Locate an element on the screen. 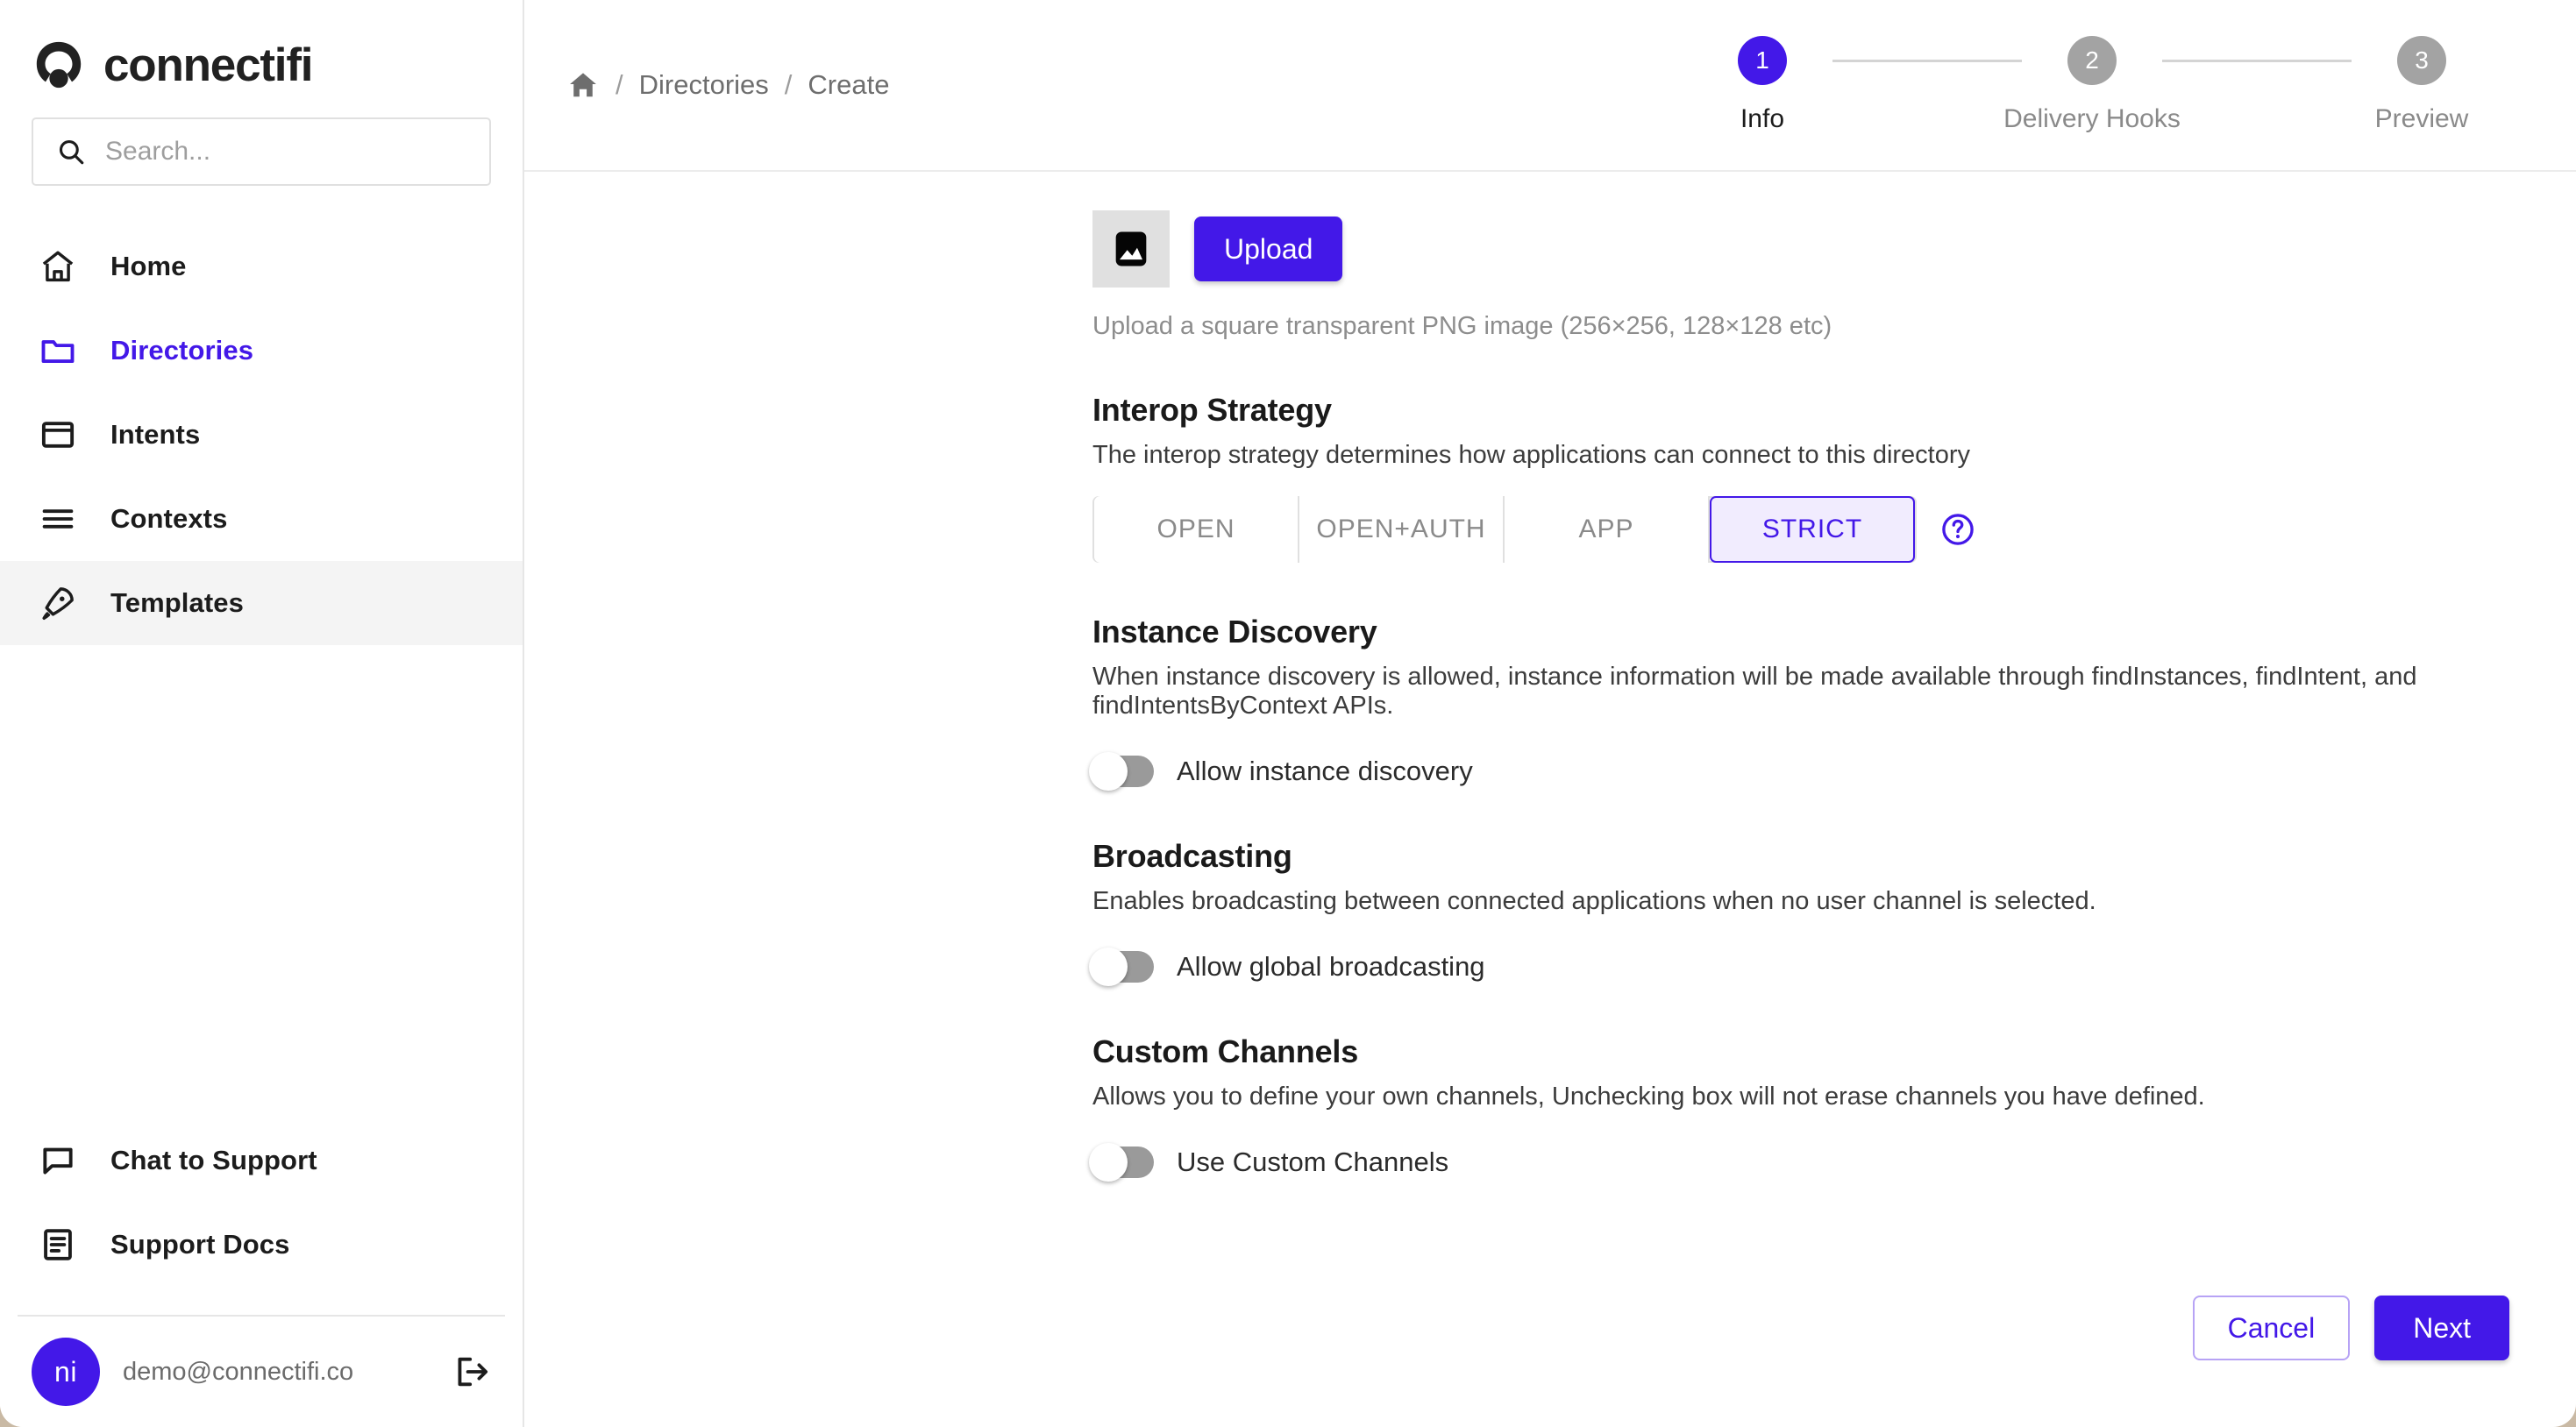  account-row: ni demo@connectifi.co is located at coordinates (261, 1372).